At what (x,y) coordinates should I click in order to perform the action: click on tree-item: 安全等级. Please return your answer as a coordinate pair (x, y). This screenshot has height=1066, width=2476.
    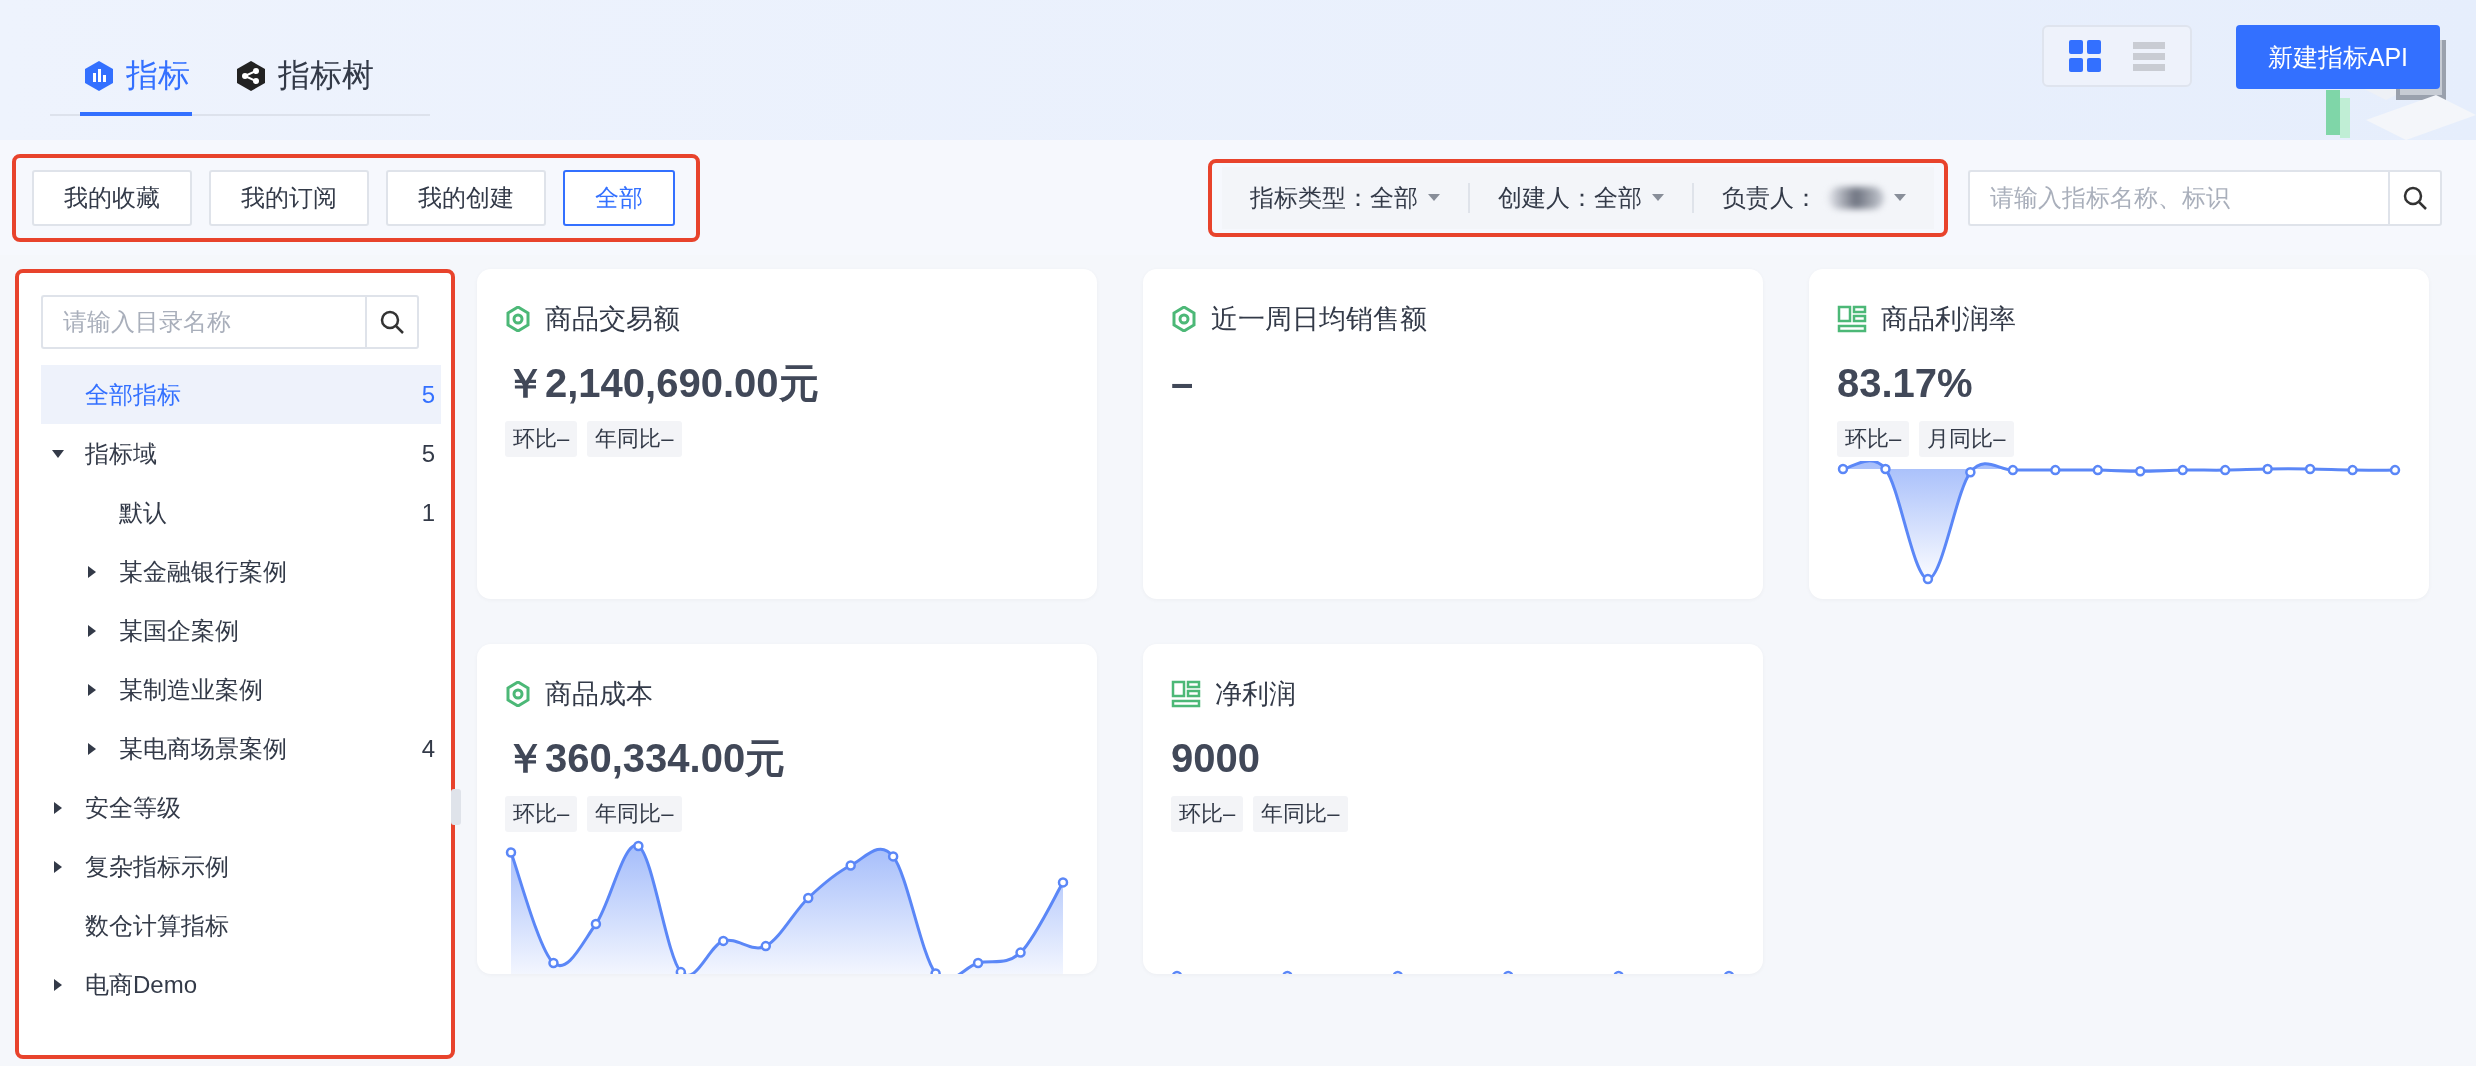
    Looking at the image, I should click on (241, 807).